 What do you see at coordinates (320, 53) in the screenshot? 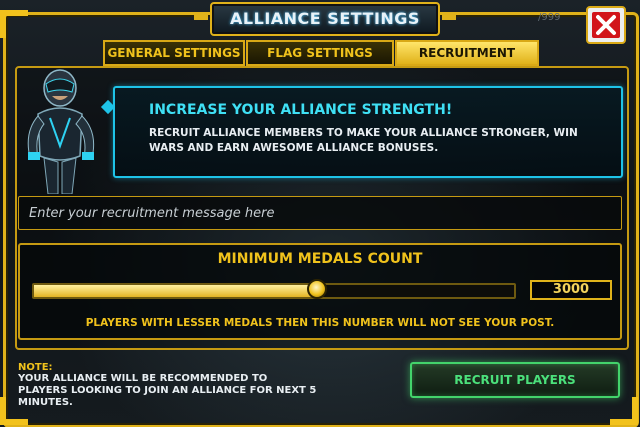
I see `tab-flag-settings: FLAG SETTINGS` at bounding box center [320, 53].